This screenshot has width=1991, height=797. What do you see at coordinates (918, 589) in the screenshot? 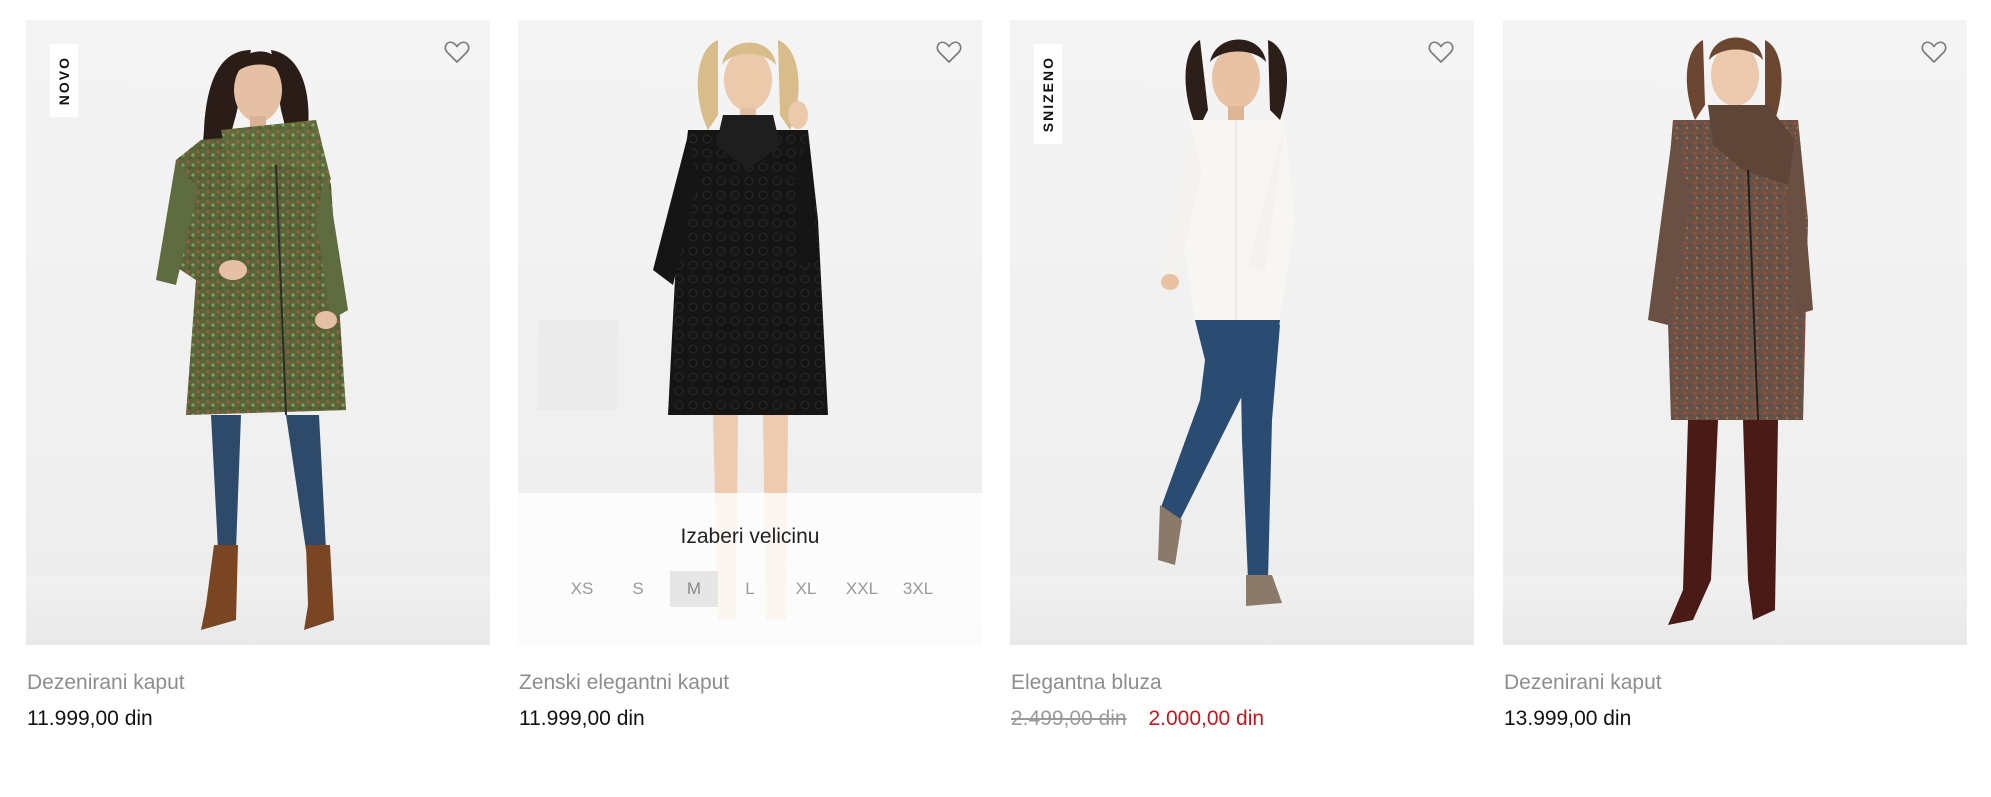
I see `size-option-3xl: 3XL` at bounding box center [918, 589].